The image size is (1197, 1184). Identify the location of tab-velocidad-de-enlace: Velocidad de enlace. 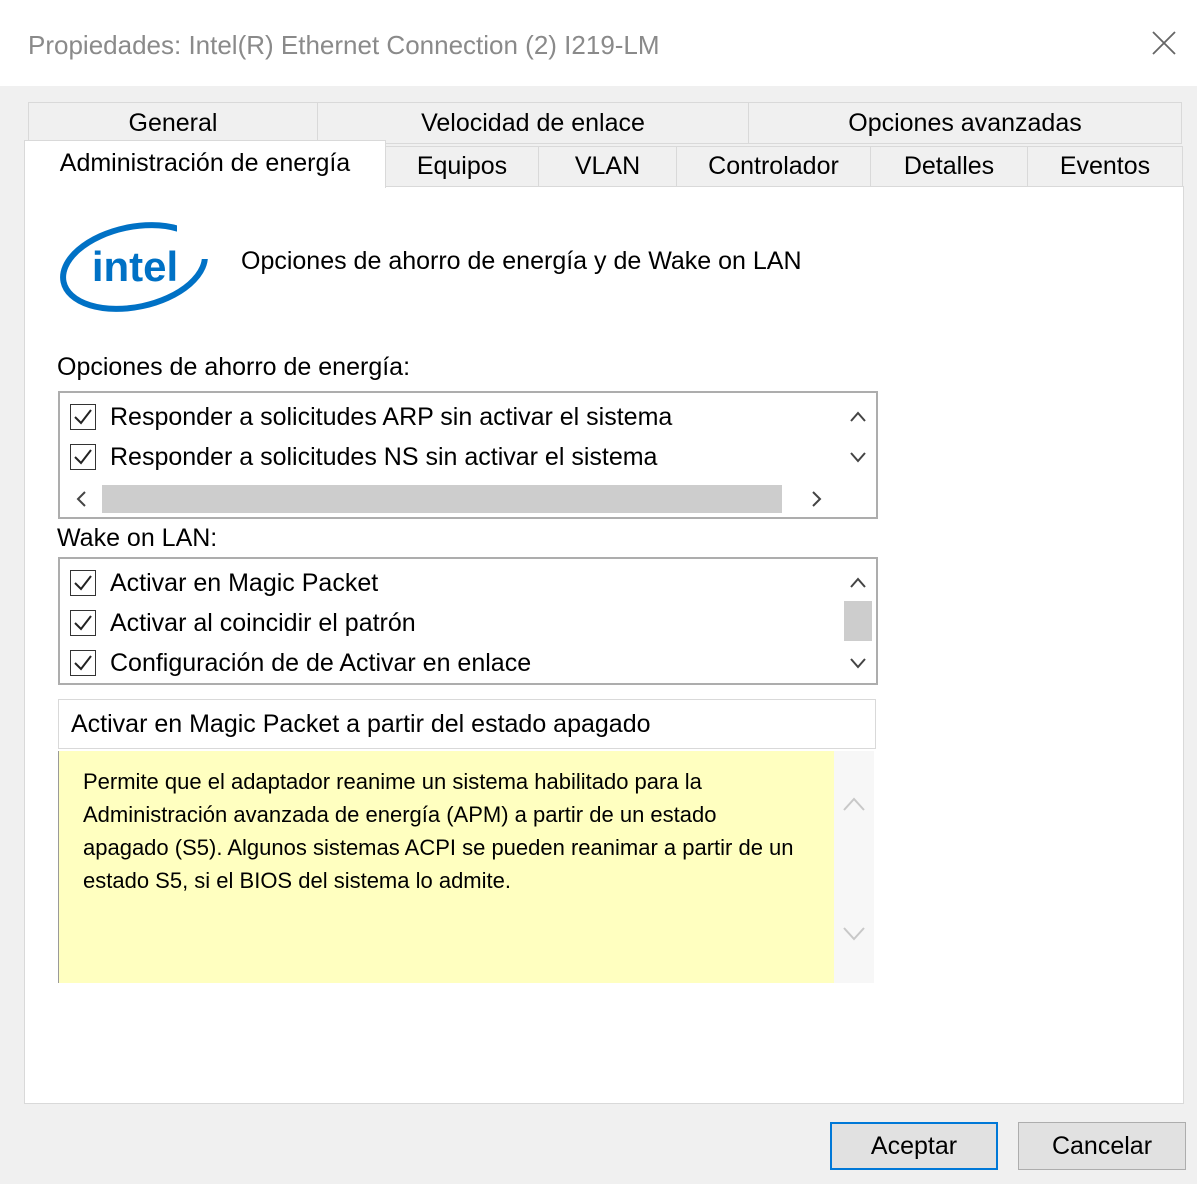
(533, 123).